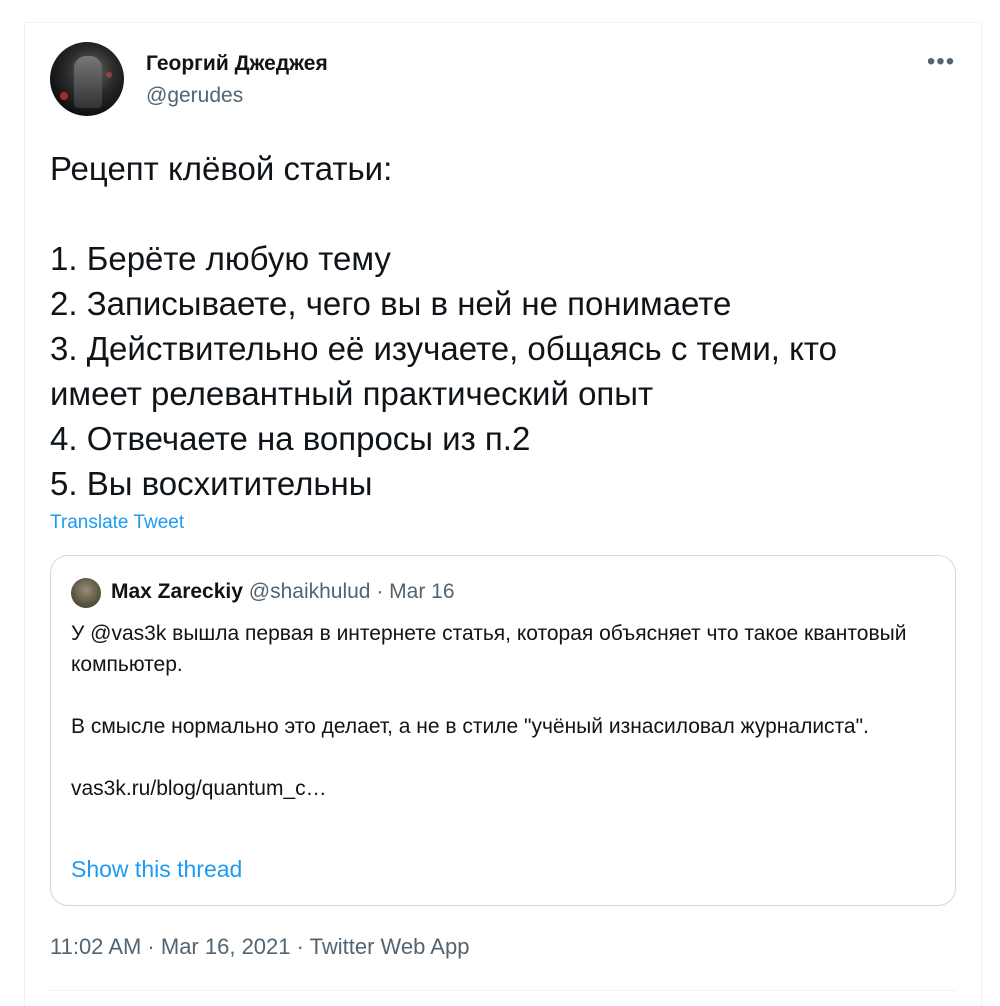 The width and height of the screenshot is (1000, 1006). Describe the element at coordinates (86, 593) in the screenshot. I see `quote-author-avatar` at that location.